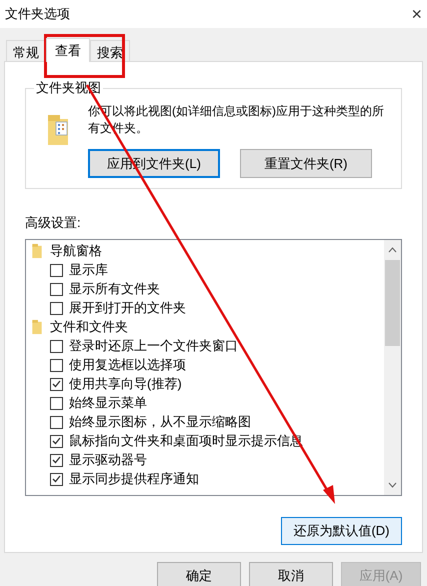 The height and width of the screenshot is (586, 427). What do you see at coordinates (68, 50) in the screenshot?
I see `tab: 查看` at bounding box center [68, 50].